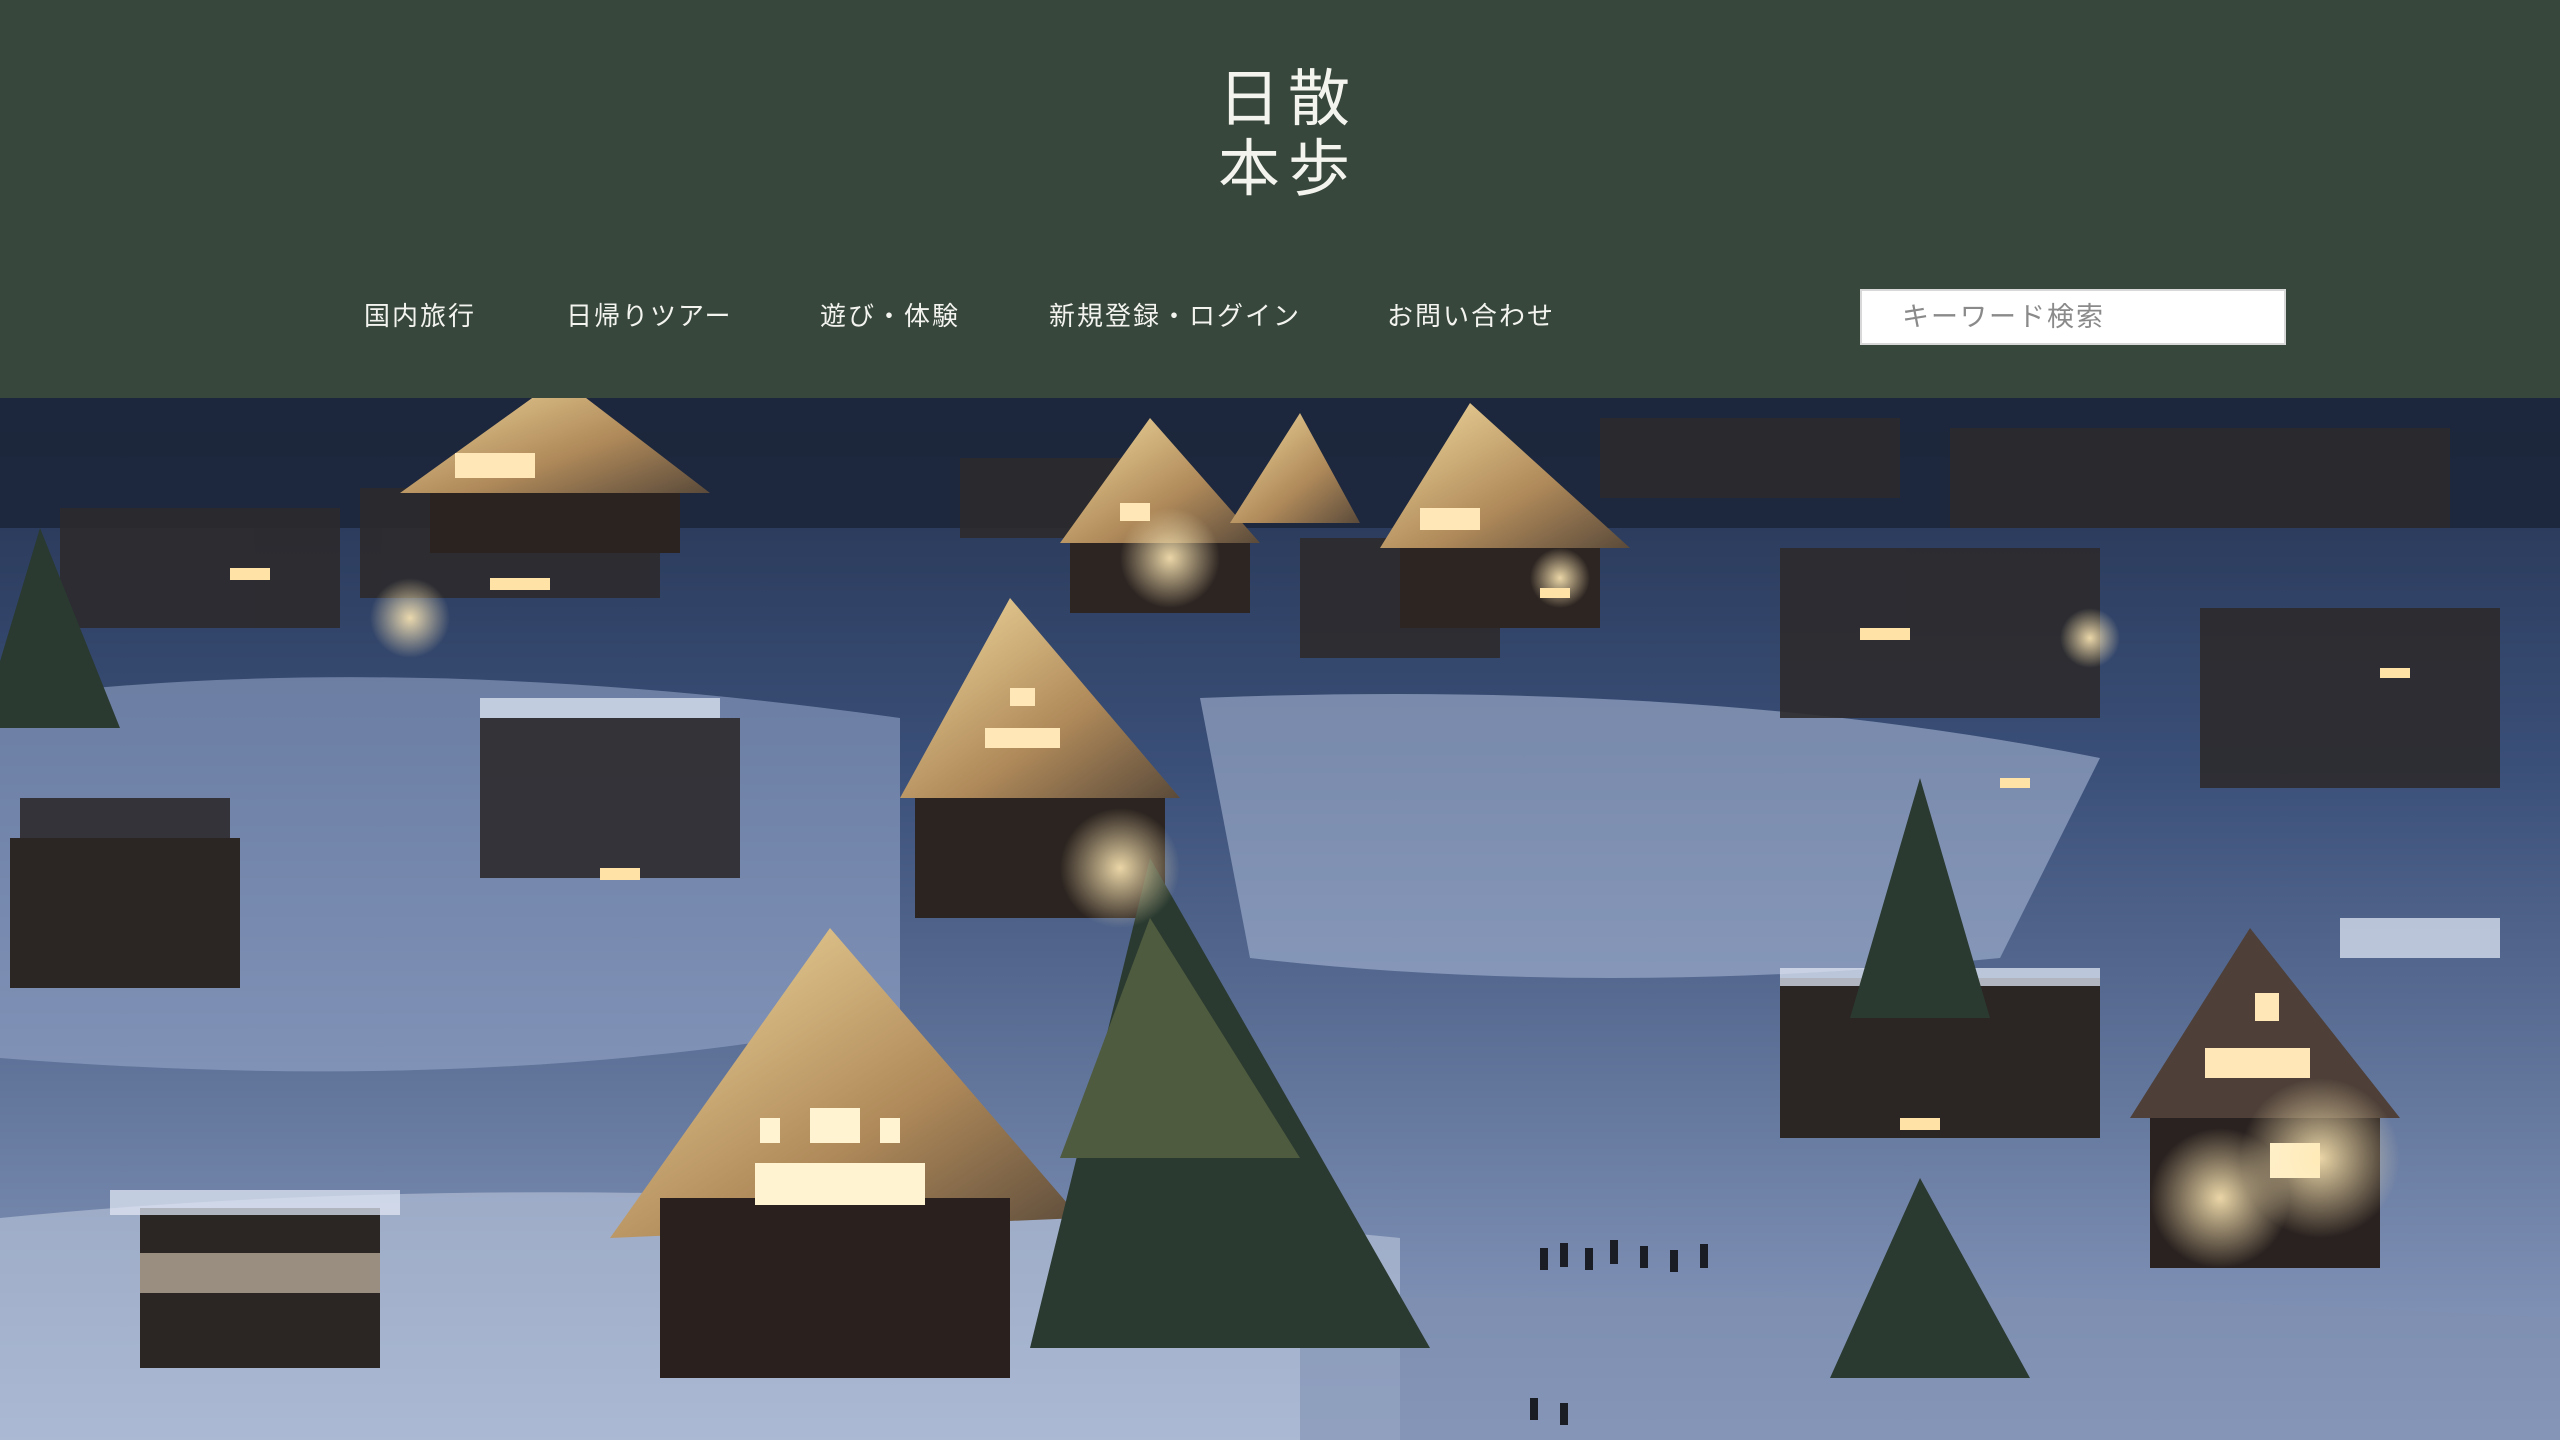 Image resolution: width=2560 pixels, height=1440 pixels. I want to click on logo-char: 日, so click(1248, 98).